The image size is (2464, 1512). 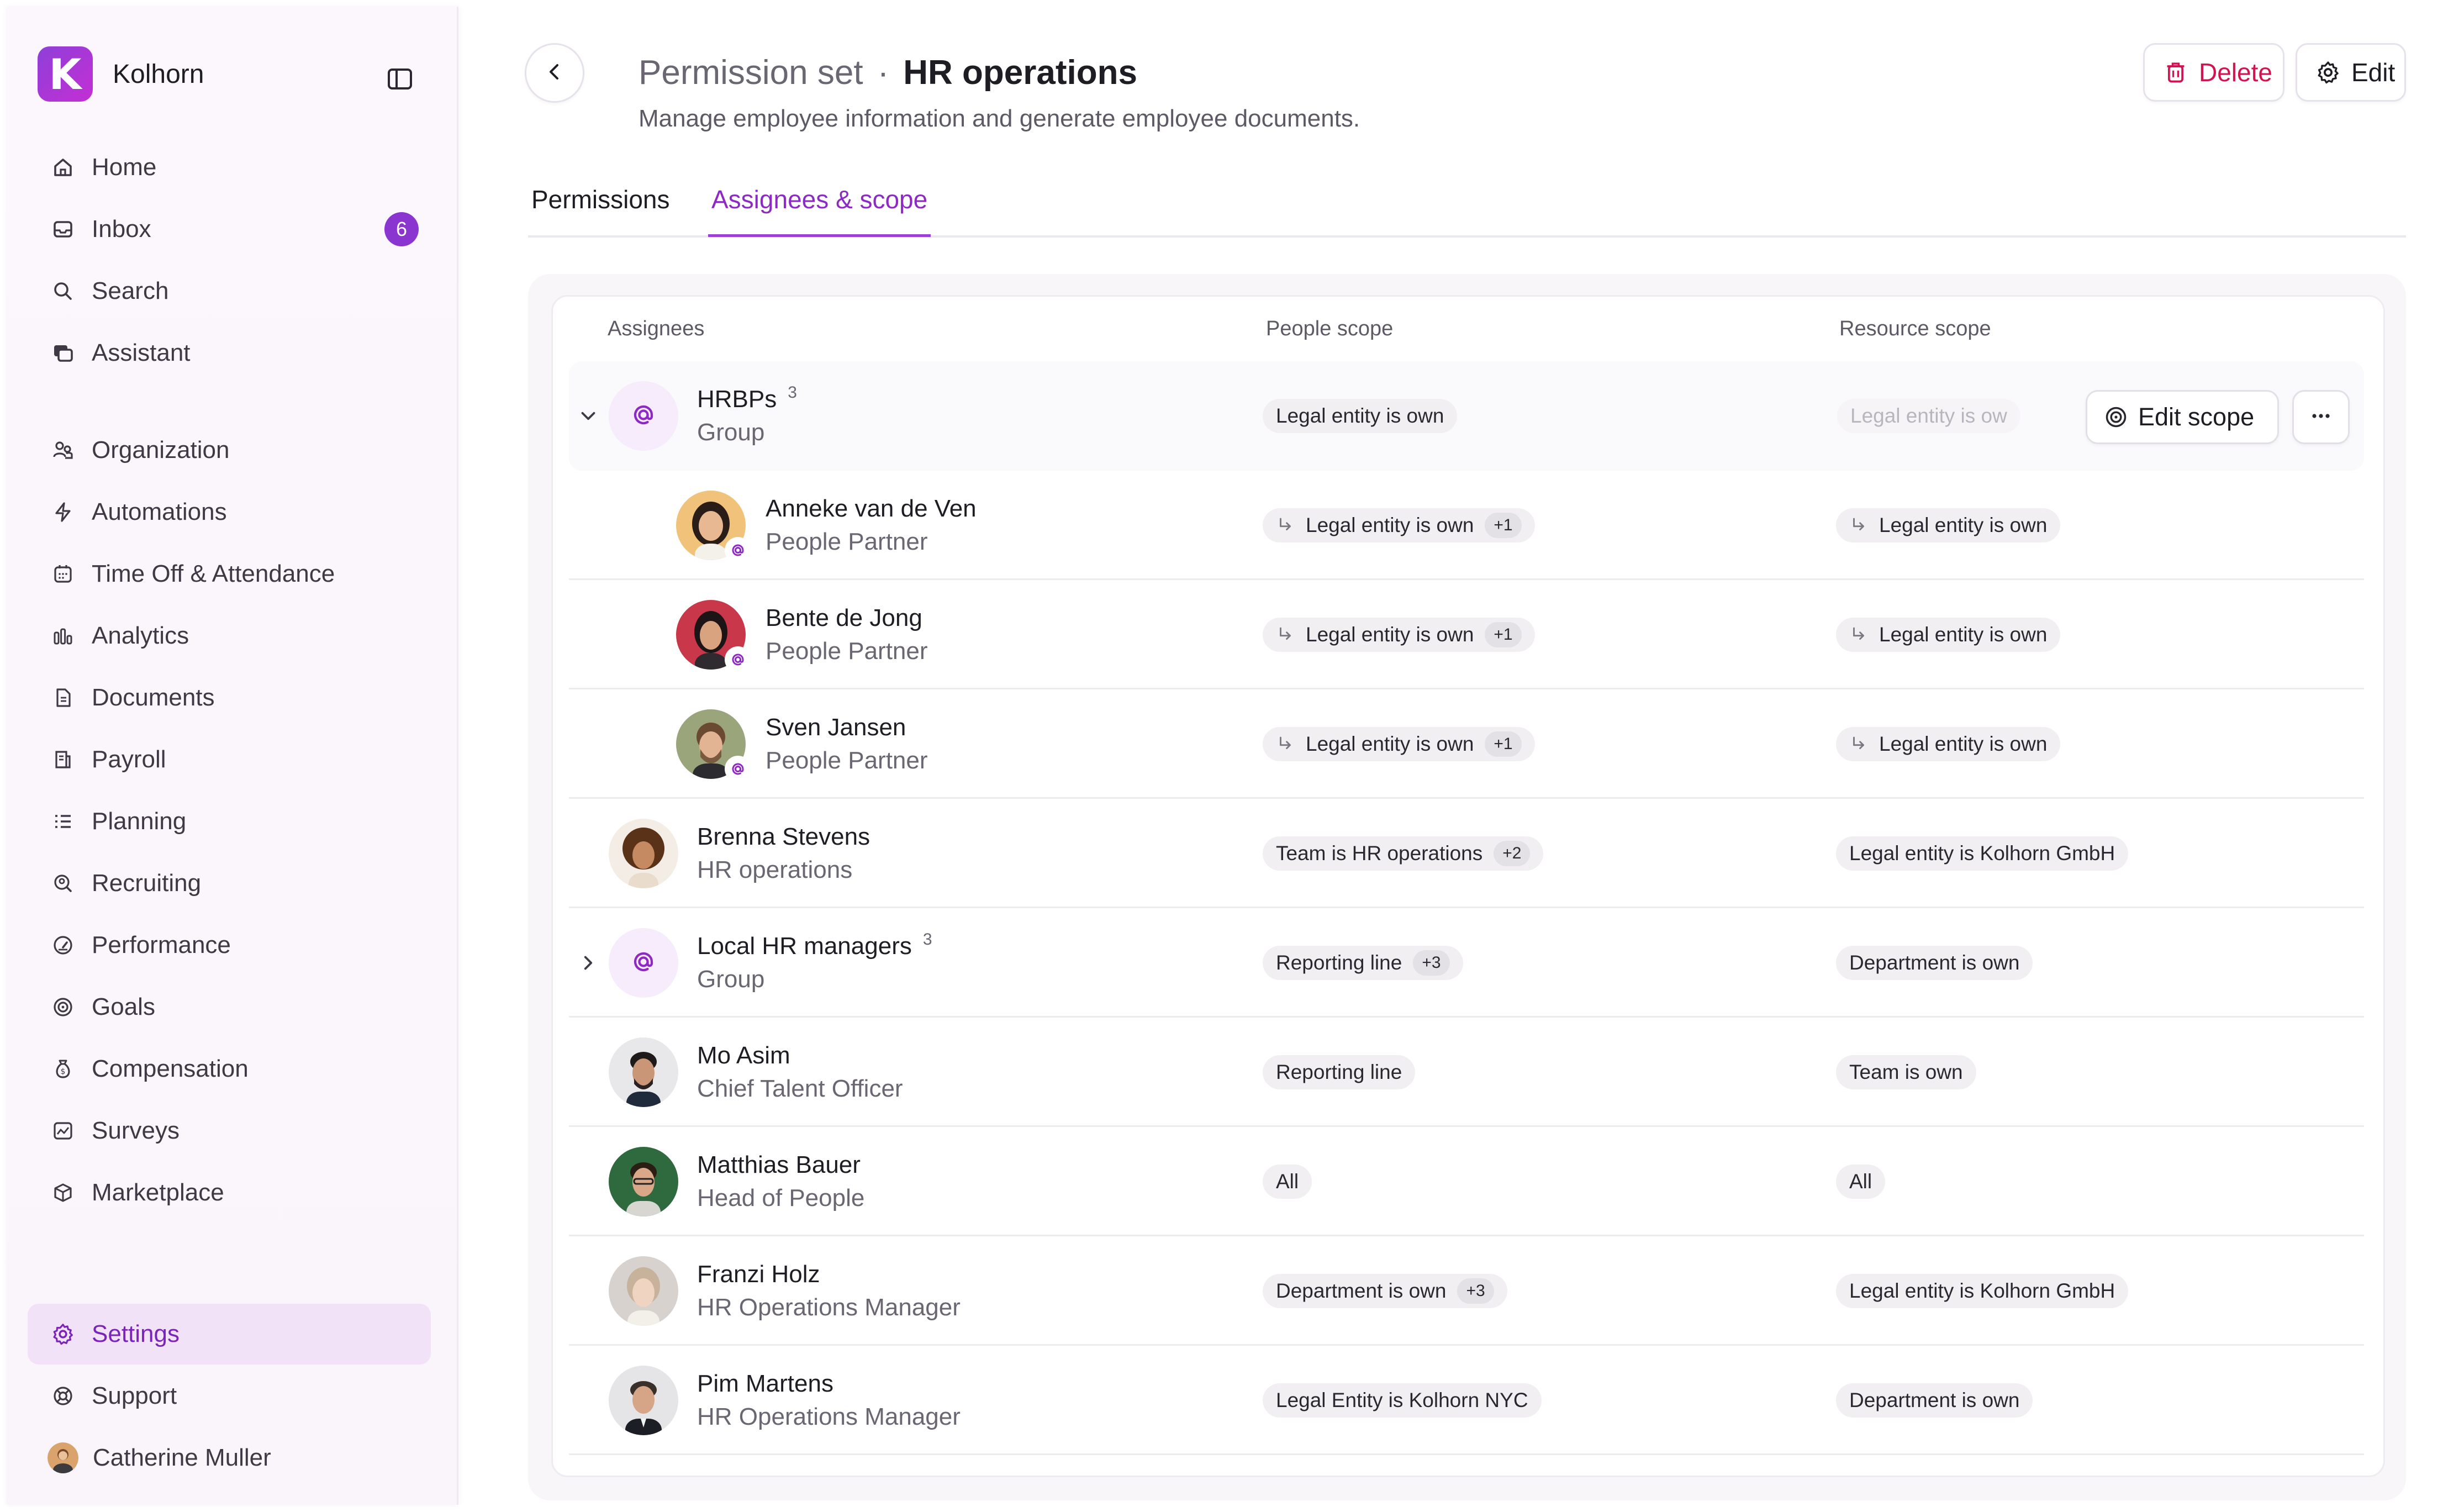 What do you see at coordinates (129, 759) in the screenshot?
I see `sidebar-item-label: Payroll` at bounding box center [129, 759].